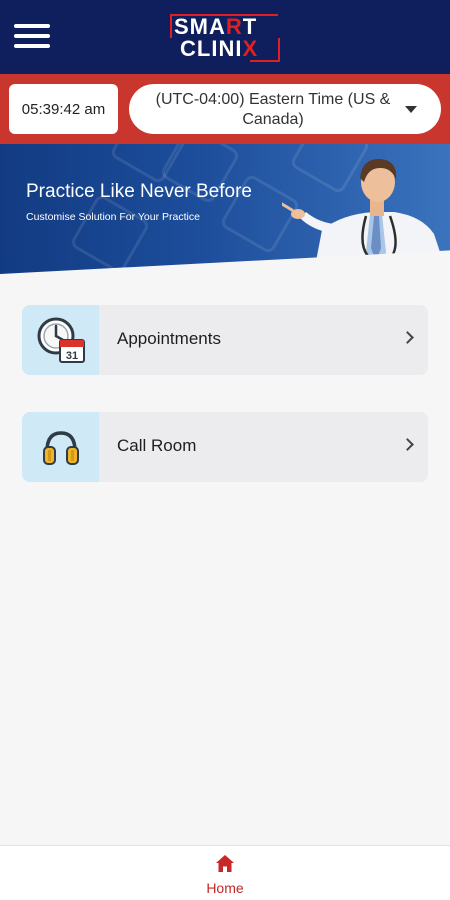 The height and width of the screenshot is (900, 450). I want to click on appointments-menu-item: 31 Appointments, so click(225, 340).